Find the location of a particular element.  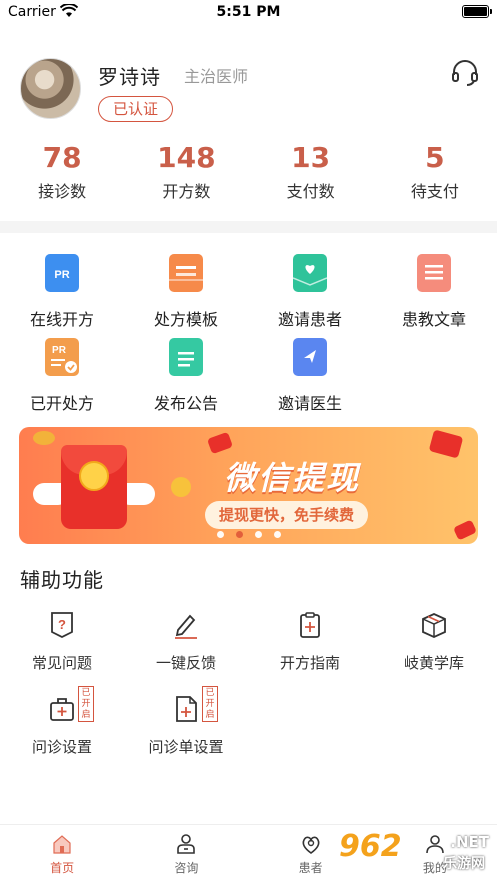

aux-label: 问诊单设置 is located at coordinates (186, 747).